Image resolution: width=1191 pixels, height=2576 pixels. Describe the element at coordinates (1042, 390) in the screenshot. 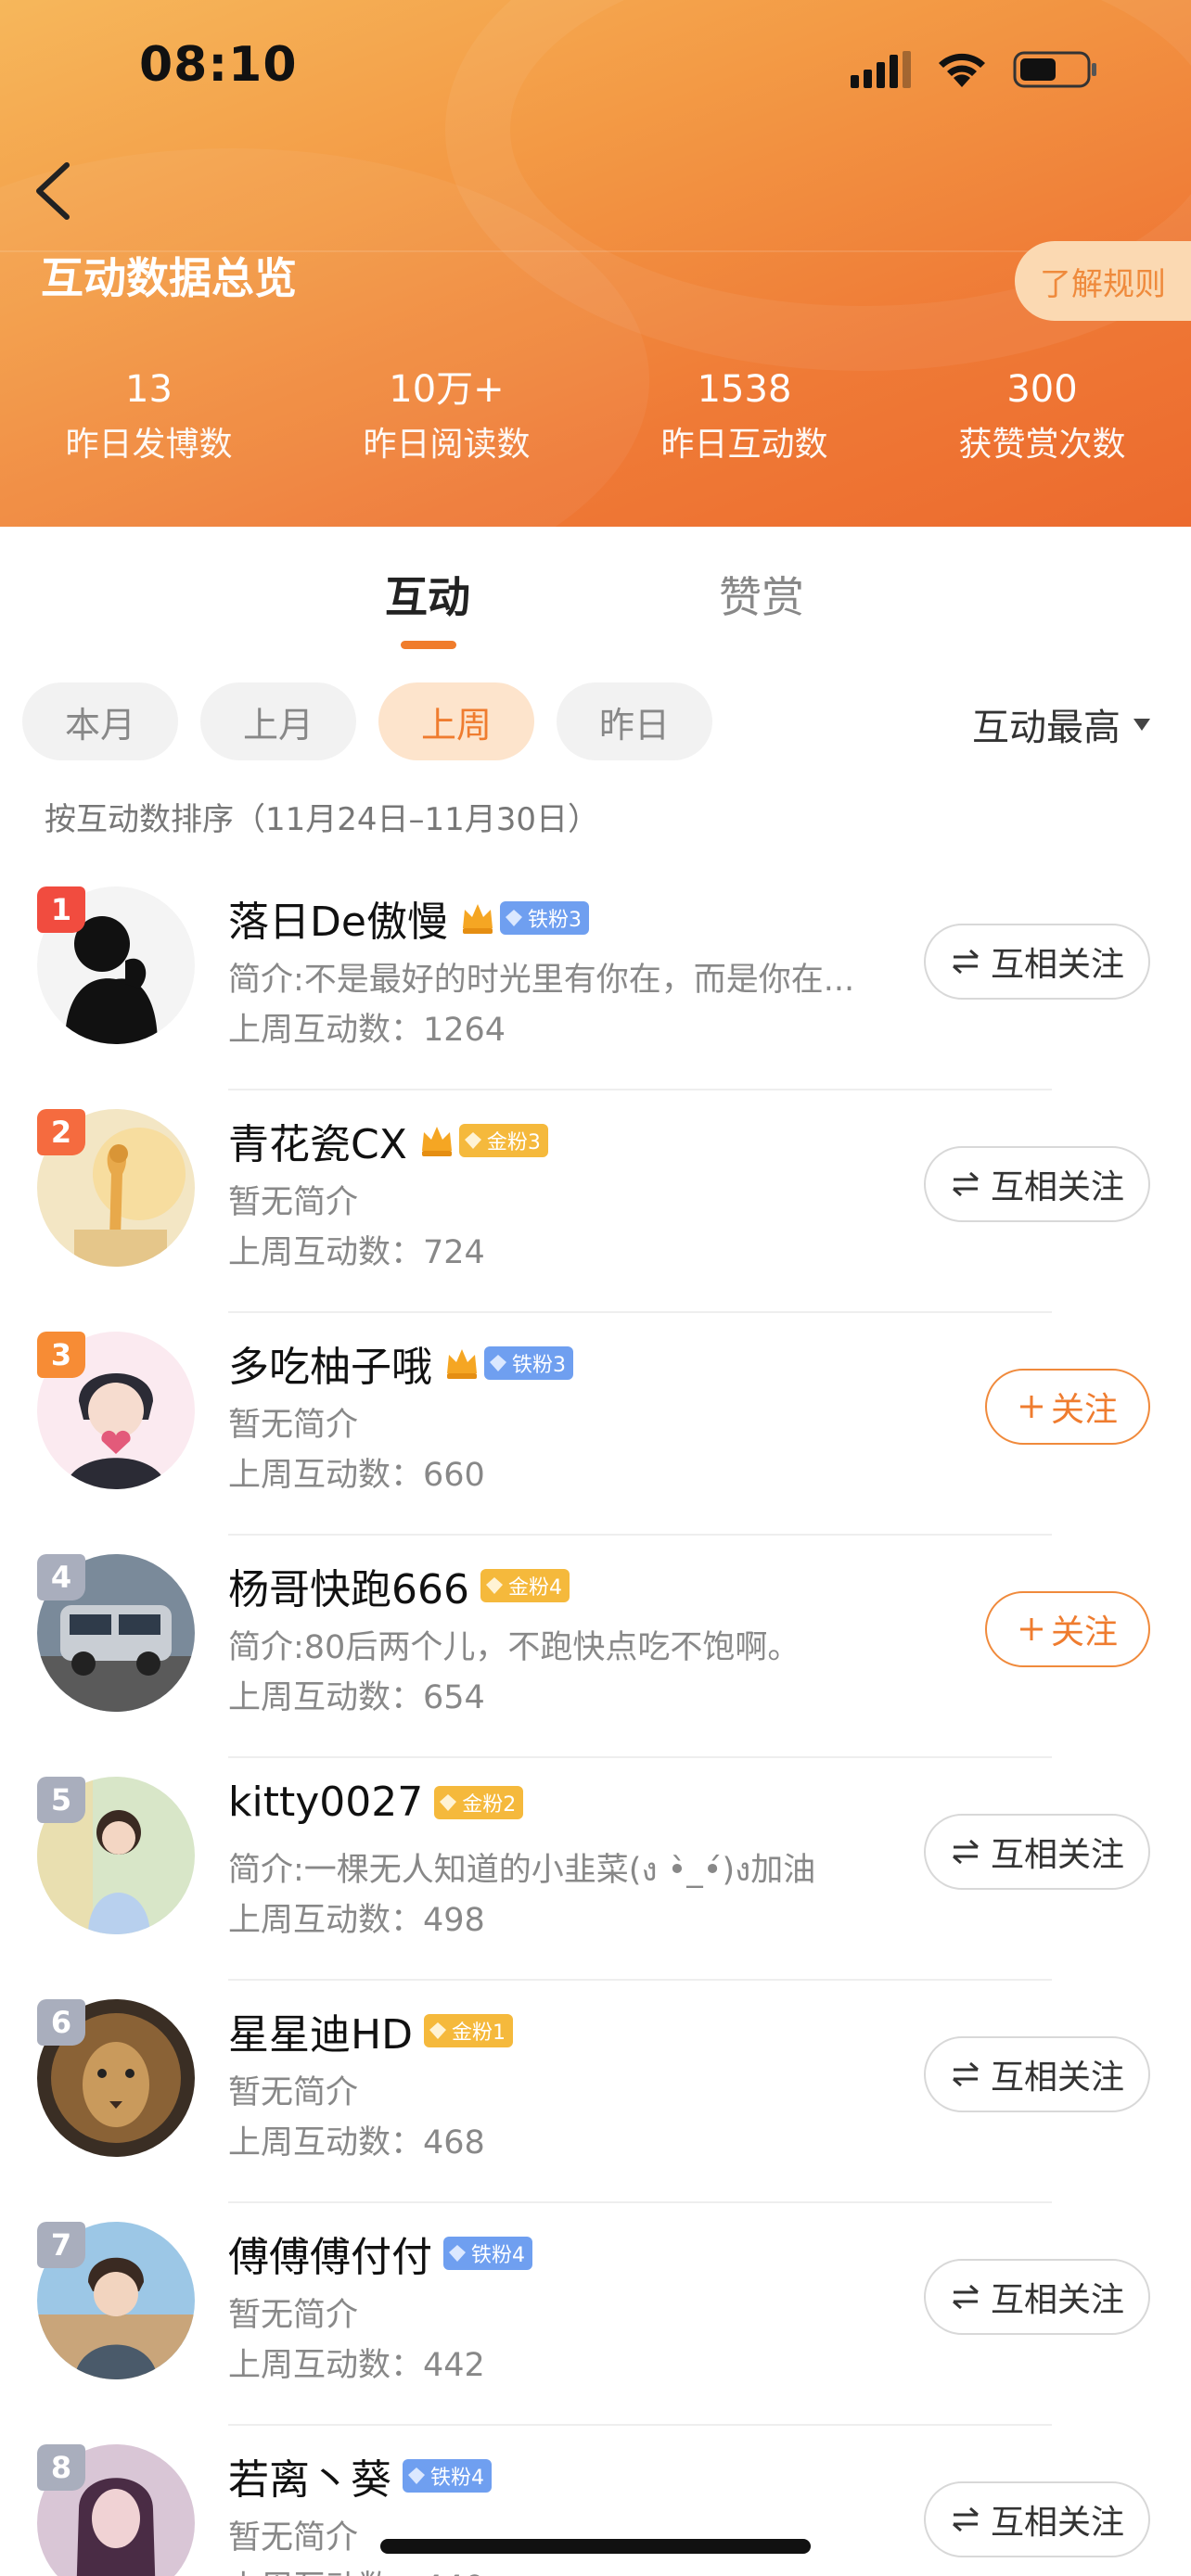

I see `stat-value: 300` at that location.